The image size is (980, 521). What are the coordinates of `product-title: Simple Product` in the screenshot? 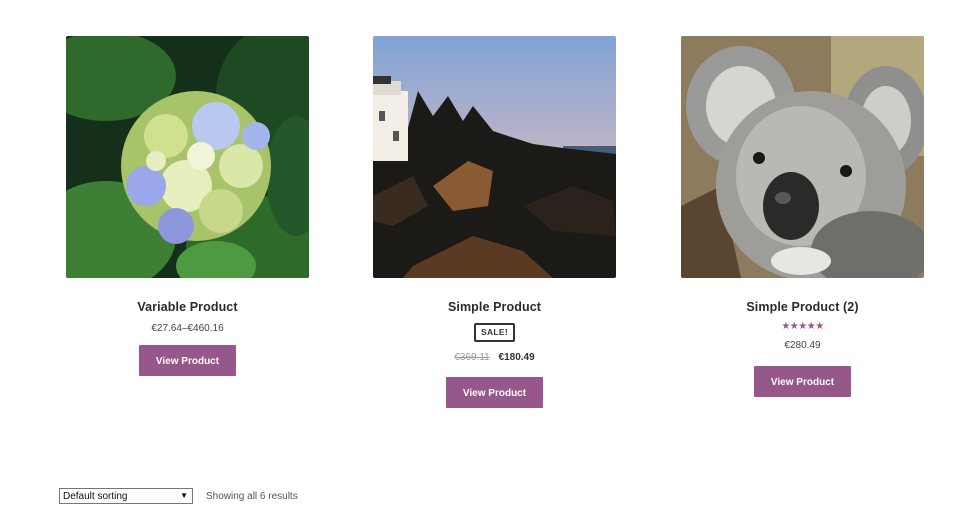 It's located at (494, 307).